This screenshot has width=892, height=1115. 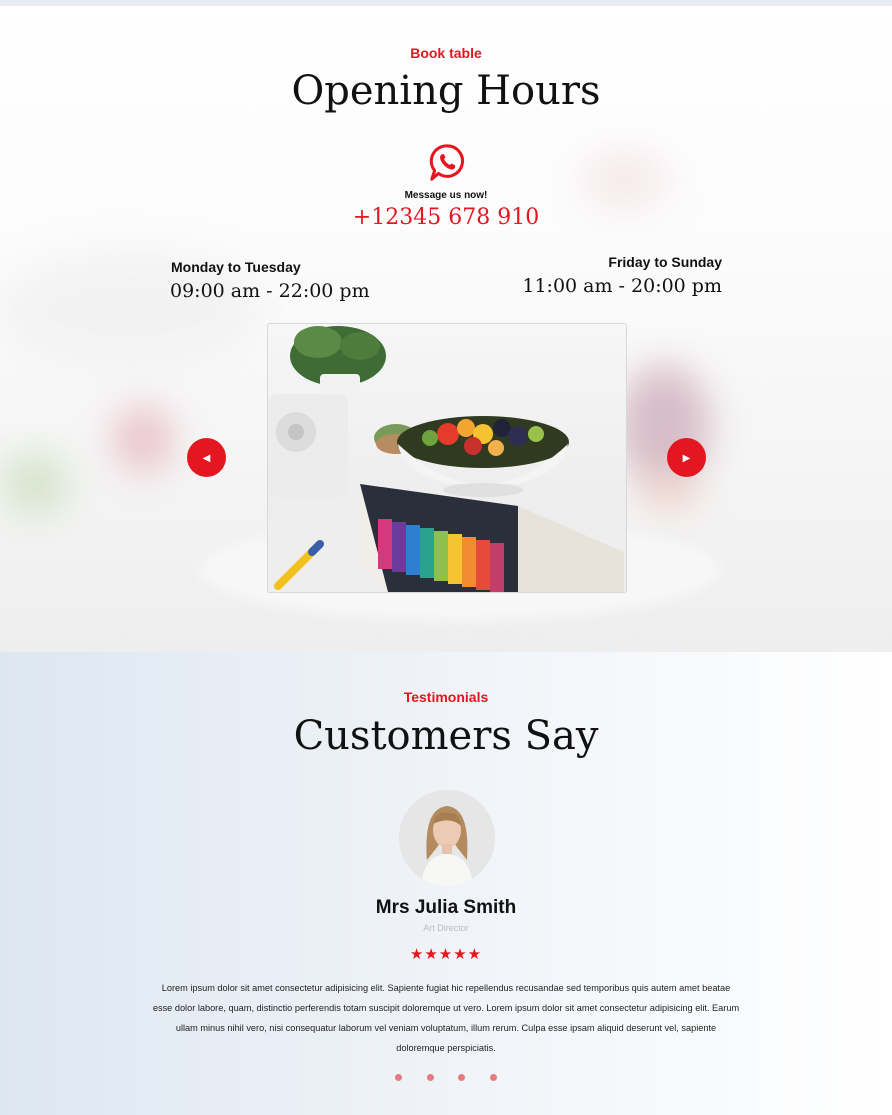 What do you see at coordinates (446, 928) in the screenshot?
I see `reviewer-role: Art Director` at bounding box center [446, 928].